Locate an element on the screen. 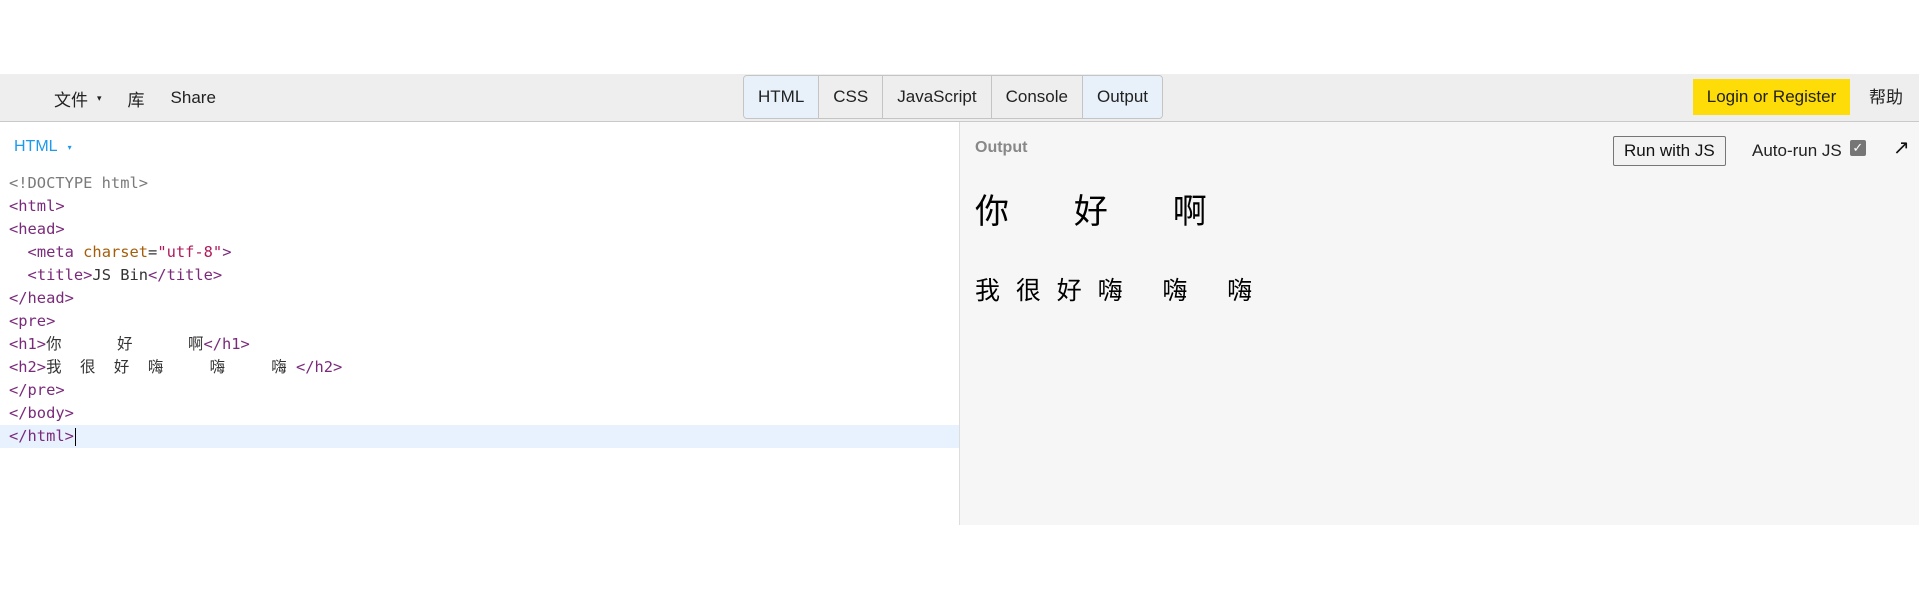 This screenshot has width=1919, height=599. editor-language-label: HTML is located at coordinates (36, 146).